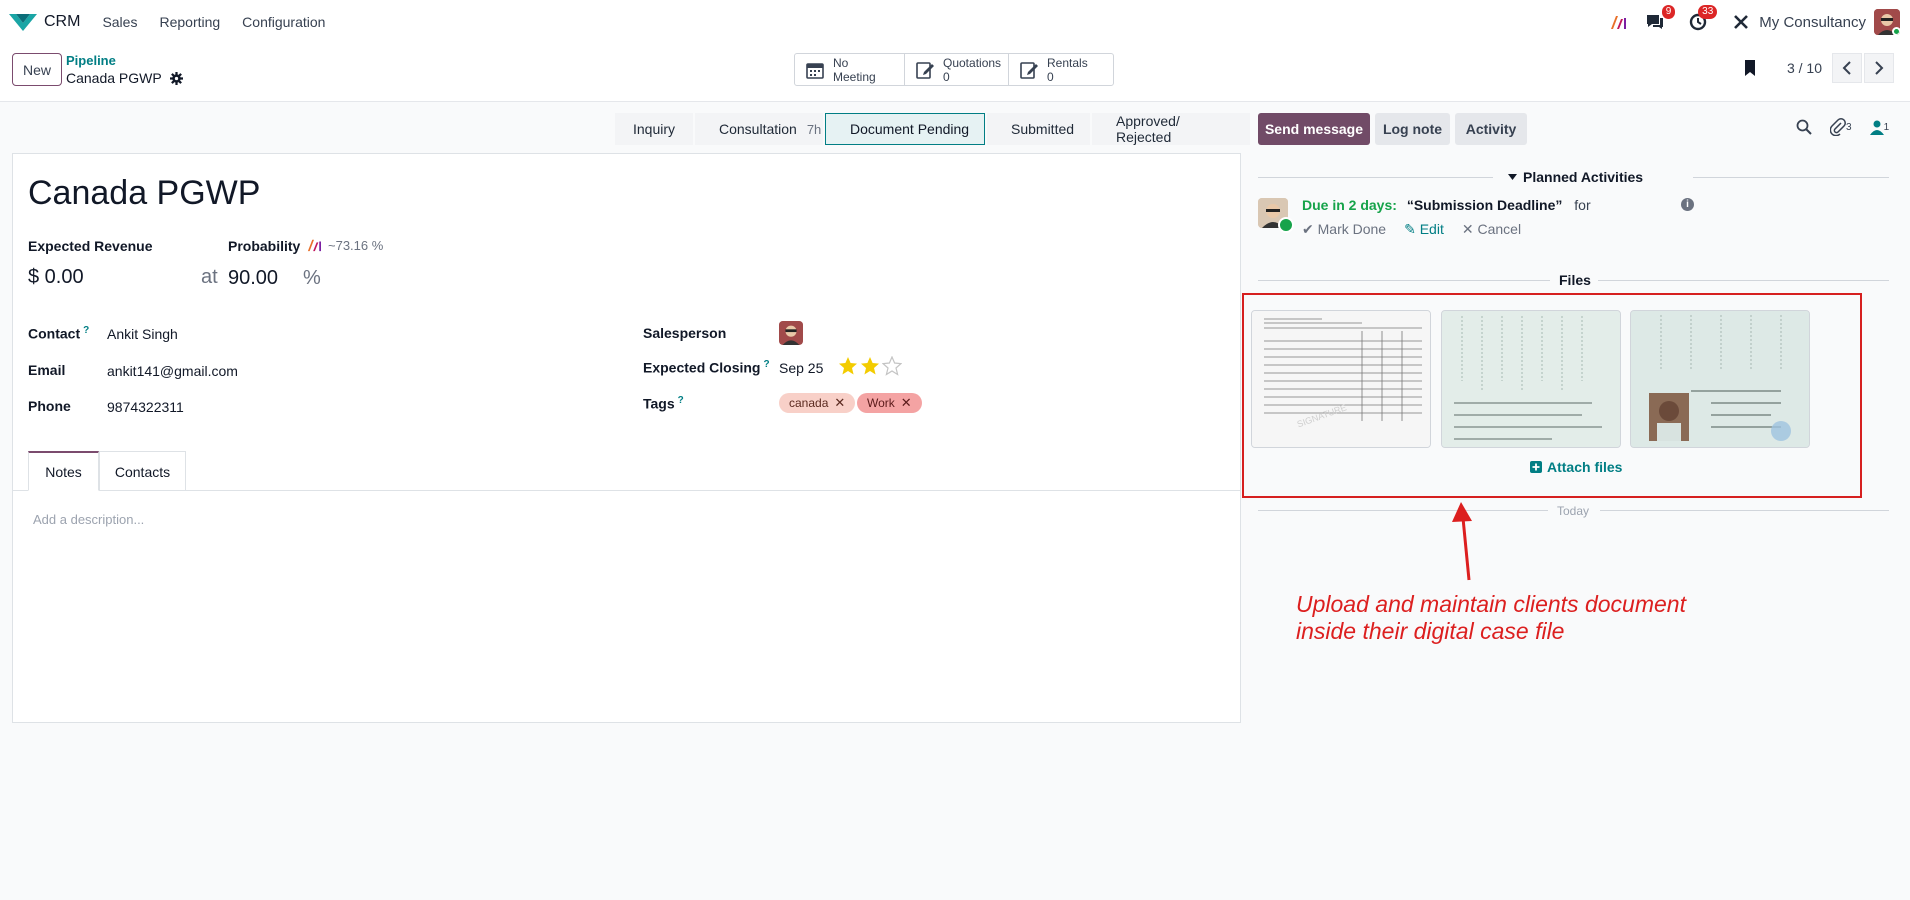 Image resolution: width=1910 pixels, height=900 pixels. What do you see at coordinates (1750, 68) in the screenshot?
I see `bookmark-icon` at bounding box center [1750, 68].